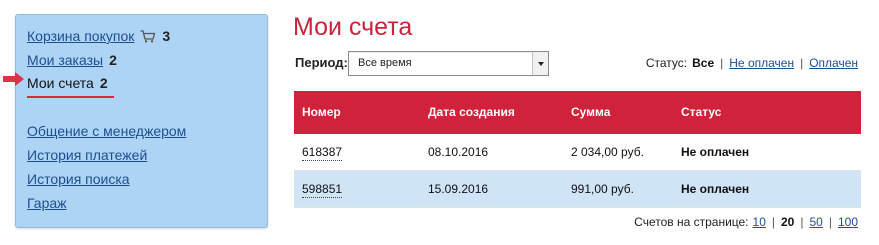 The height and width of the screenshot is (245, 879). I want to click on sidebar-item-label: Общение с менеджером, so click(106, 131).